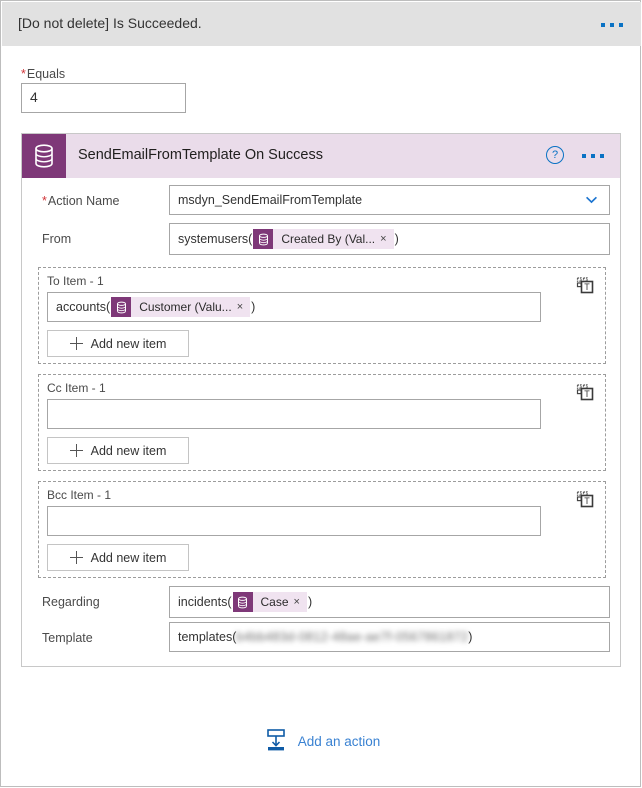  I want to click on equals-input: 4, so click(103, 98).